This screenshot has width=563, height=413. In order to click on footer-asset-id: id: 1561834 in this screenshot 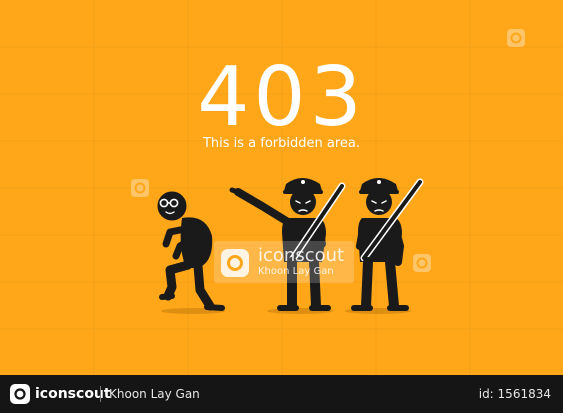, I will do `click(514, 394)`.